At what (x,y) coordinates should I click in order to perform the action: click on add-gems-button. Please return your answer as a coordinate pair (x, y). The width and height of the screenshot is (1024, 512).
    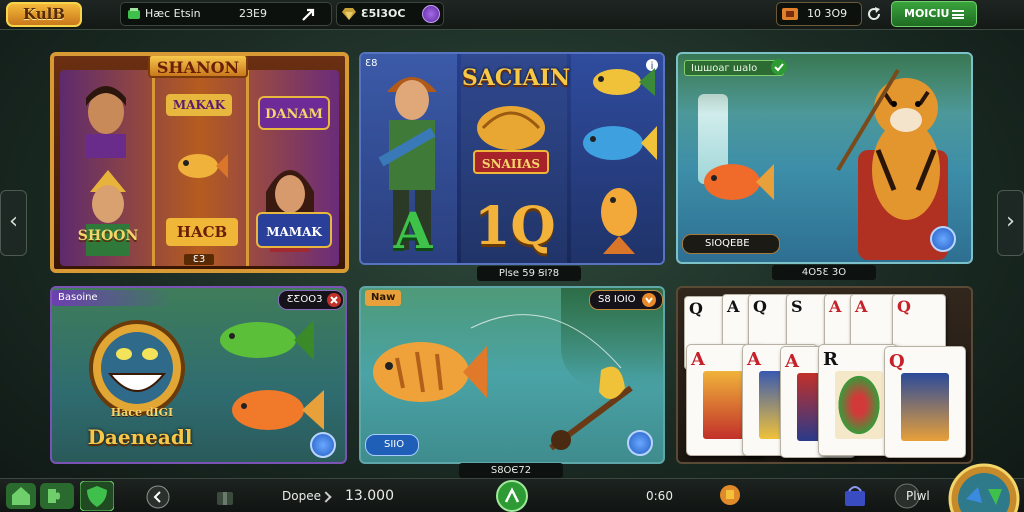
    Looking at the image, I should click on (431, 14).